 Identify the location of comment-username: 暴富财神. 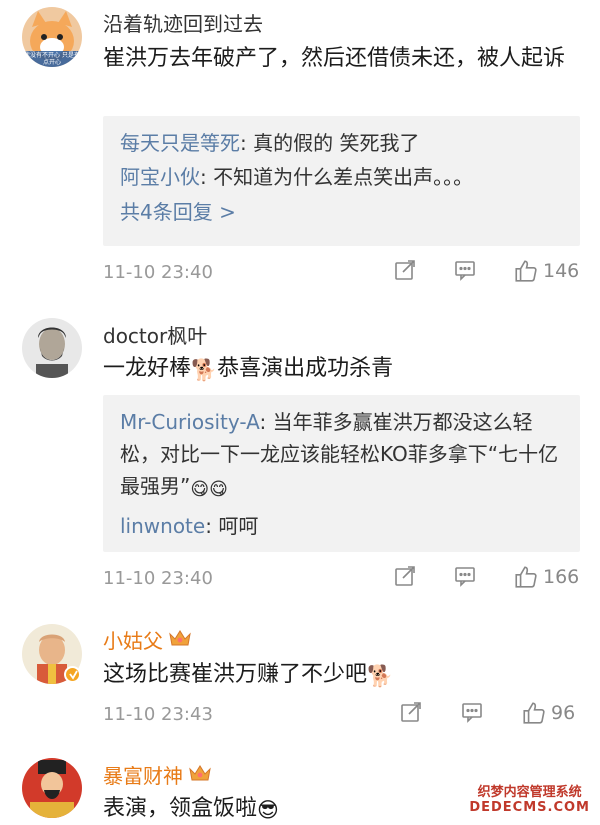
(157, 774).